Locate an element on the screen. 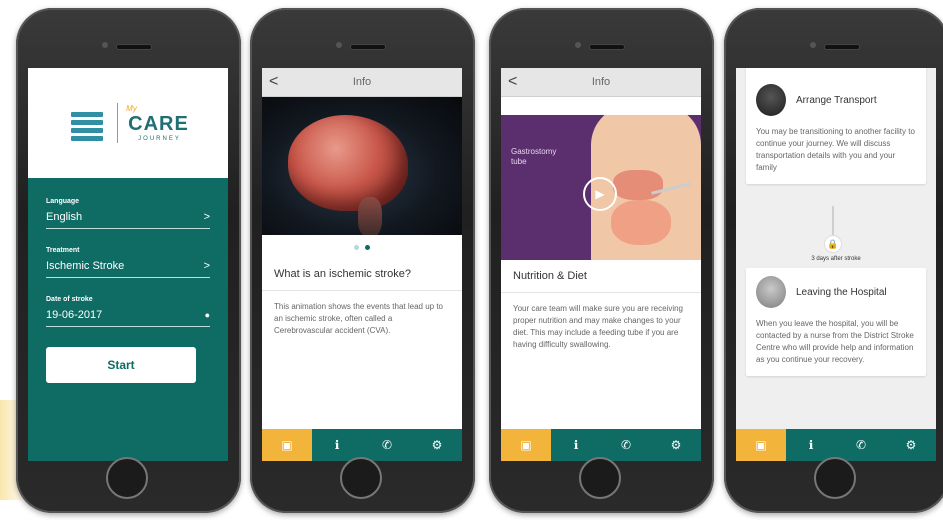 The width and height of the screenshot is (943, 520). app-logo: My CARE JOURNEY is located at coordinates (128, 123).